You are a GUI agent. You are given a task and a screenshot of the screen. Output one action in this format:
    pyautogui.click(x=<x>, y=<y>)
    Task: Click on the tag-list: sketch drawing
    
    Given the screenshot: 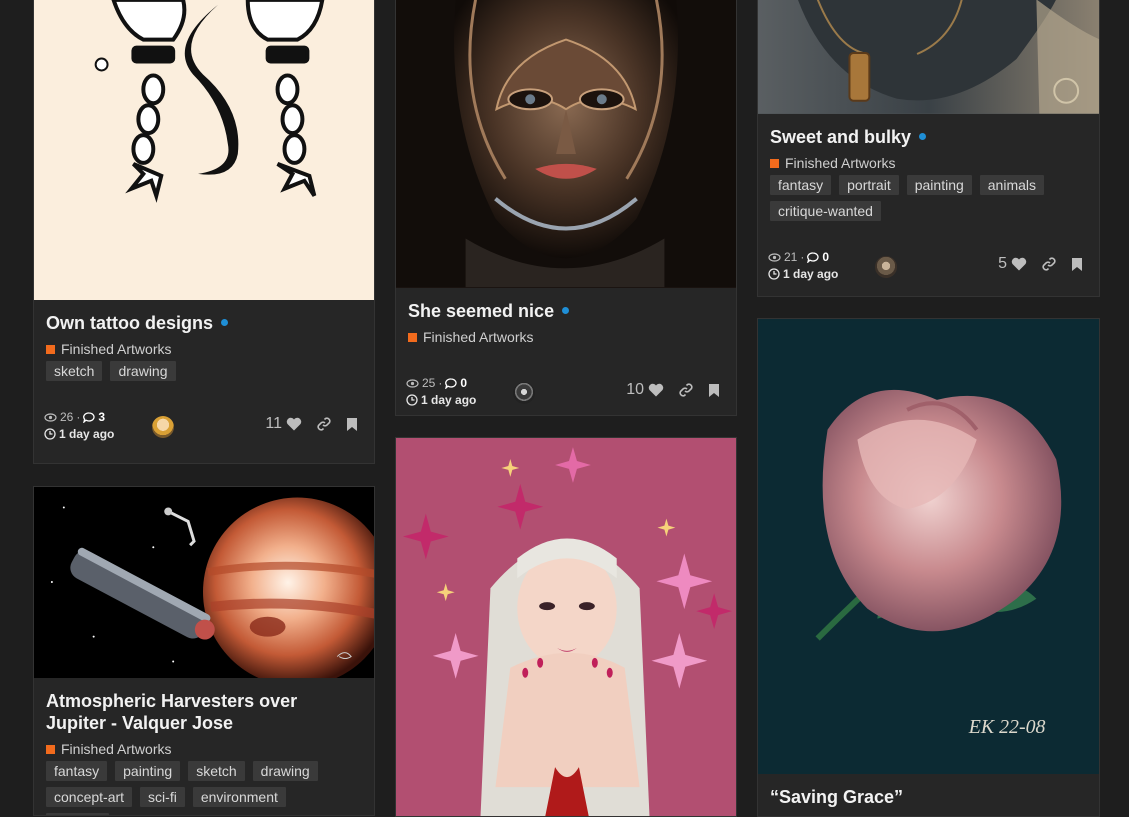 What is the action you would take?
    pyautogui.click(x=204, y=374)
    